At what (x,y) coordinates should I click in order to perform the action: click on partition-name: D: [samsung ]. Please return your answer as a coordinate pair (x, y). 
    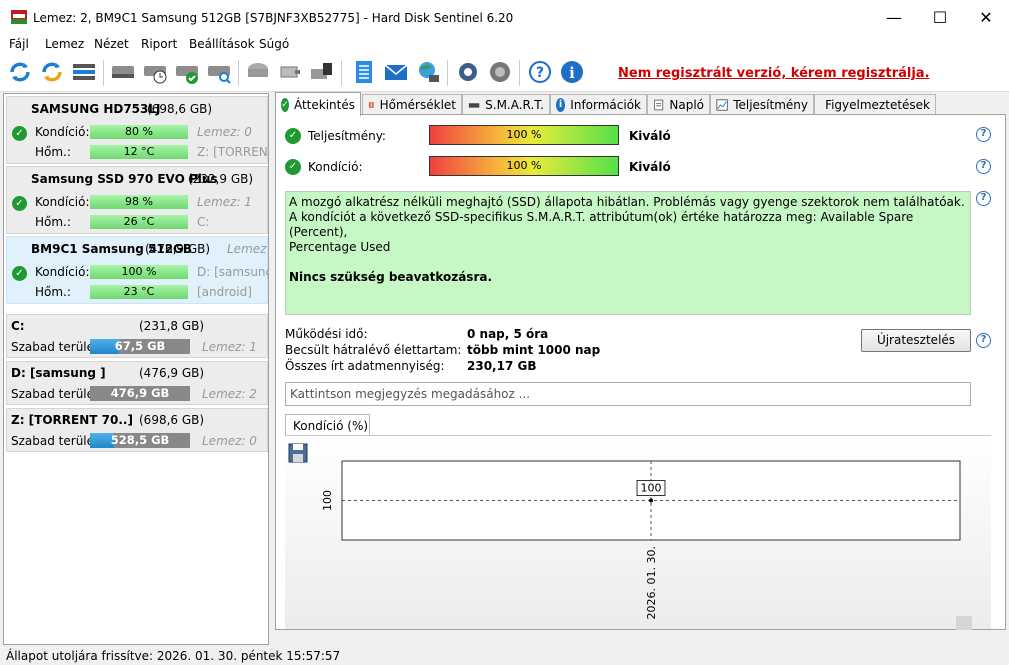
    Looking at the image, I should click on (58, 373).